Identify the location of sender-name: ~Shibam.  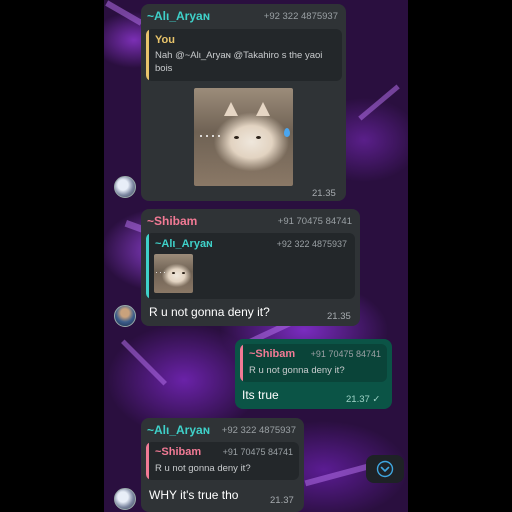
(172, 221).